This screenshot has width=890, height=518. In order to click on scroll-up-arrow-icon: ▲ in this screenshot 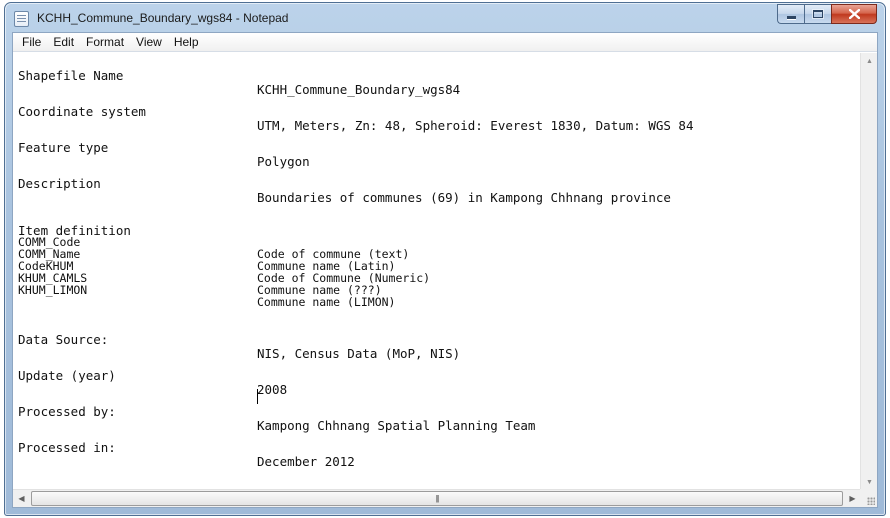, I will do `click(869, 61)`.